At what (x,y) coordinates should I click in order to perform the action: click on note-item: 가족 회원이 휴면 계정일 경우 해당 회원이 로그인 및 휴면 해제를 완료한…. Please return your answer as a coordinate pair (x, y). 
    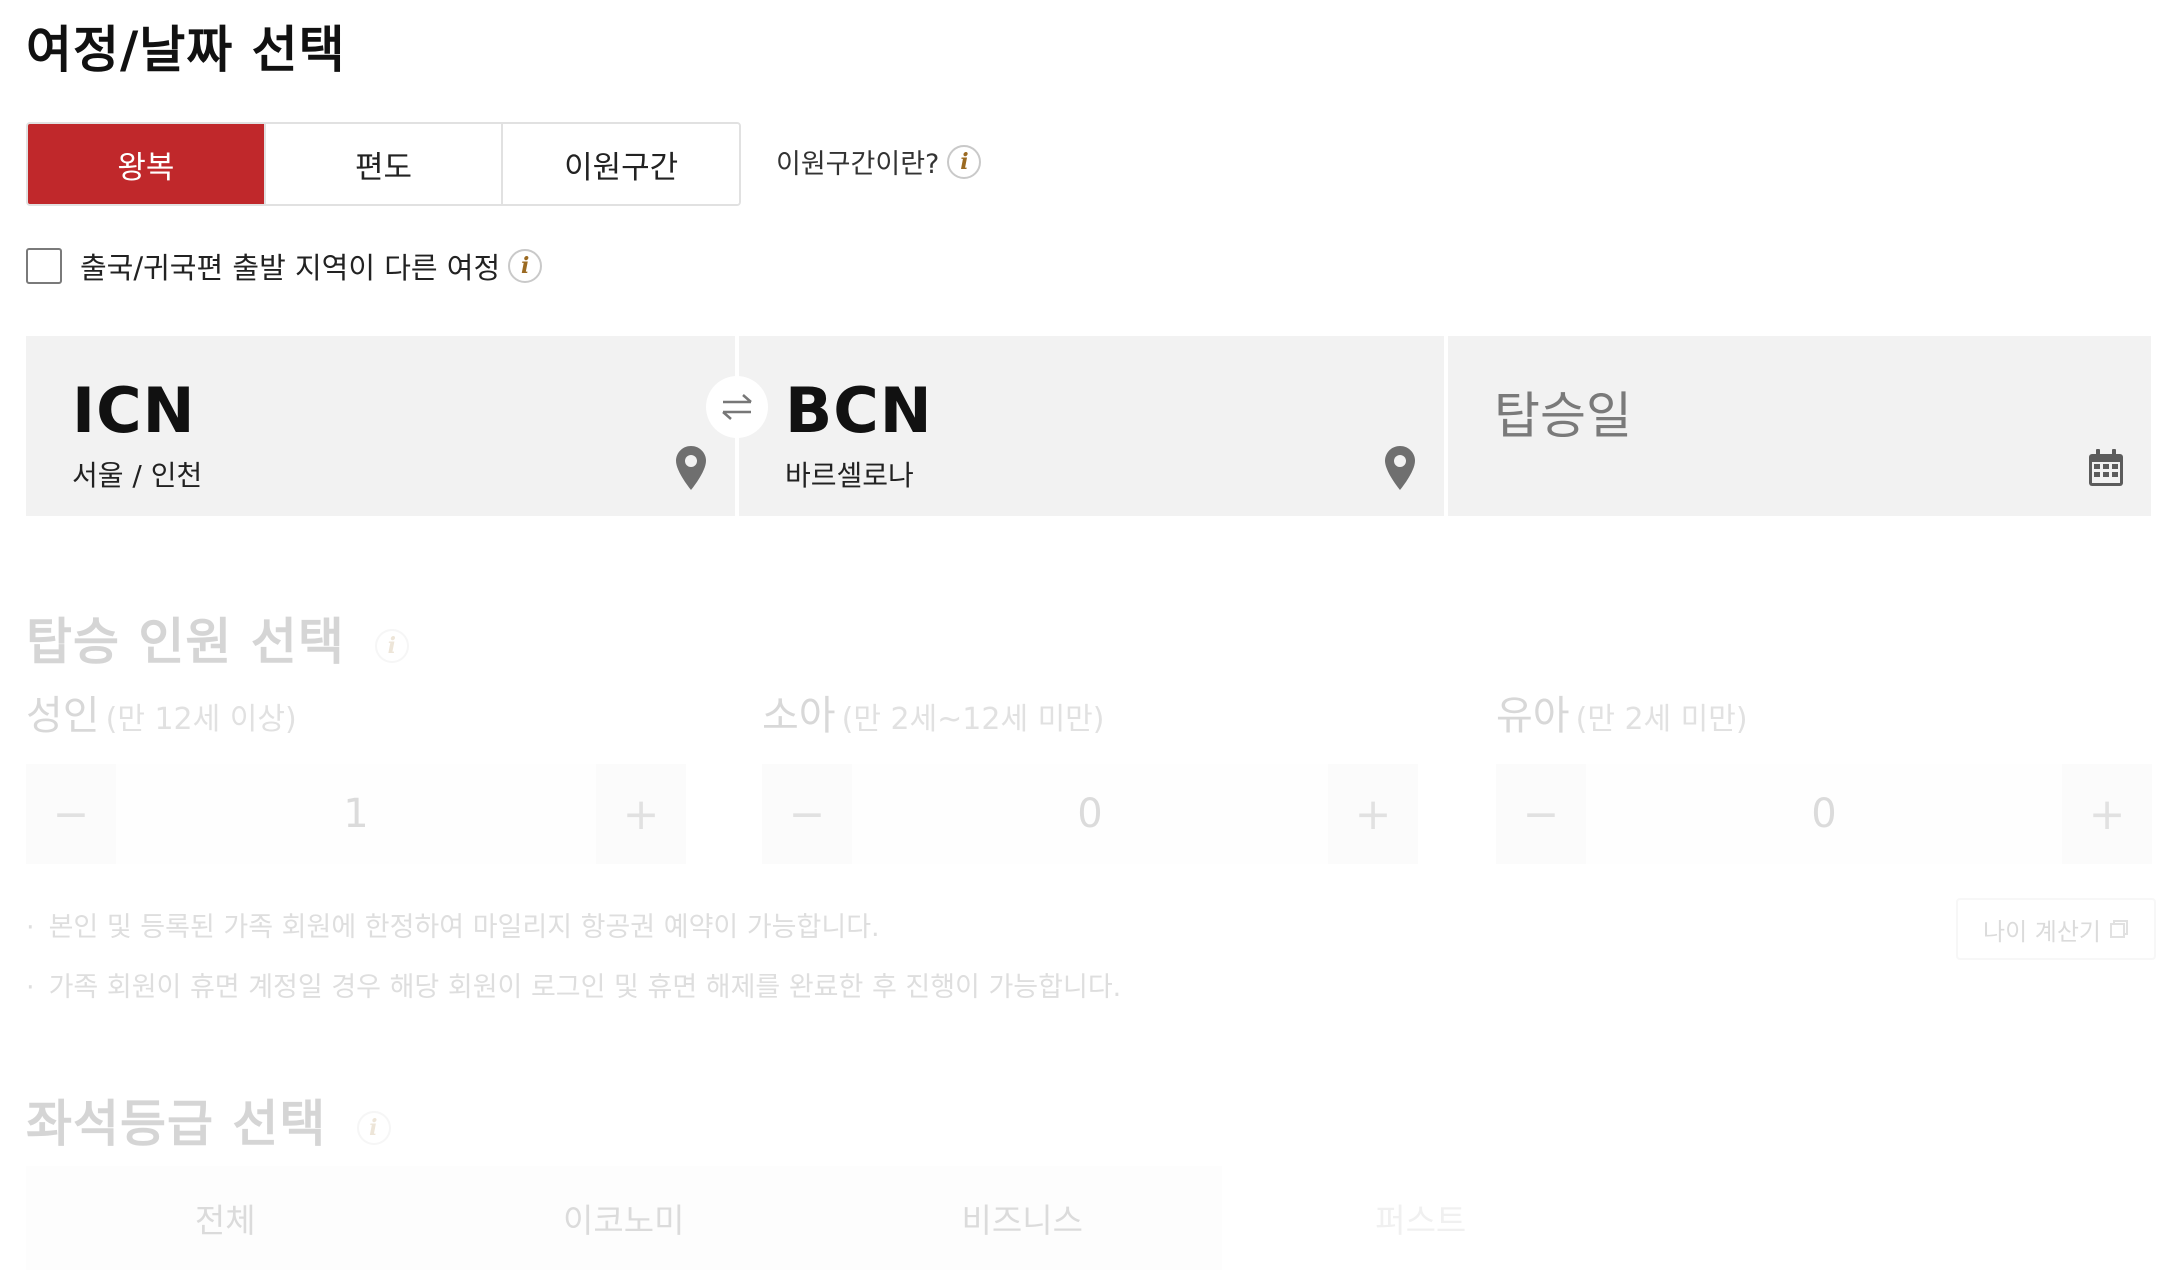
    Looking at the image, I should click on (574, 988).